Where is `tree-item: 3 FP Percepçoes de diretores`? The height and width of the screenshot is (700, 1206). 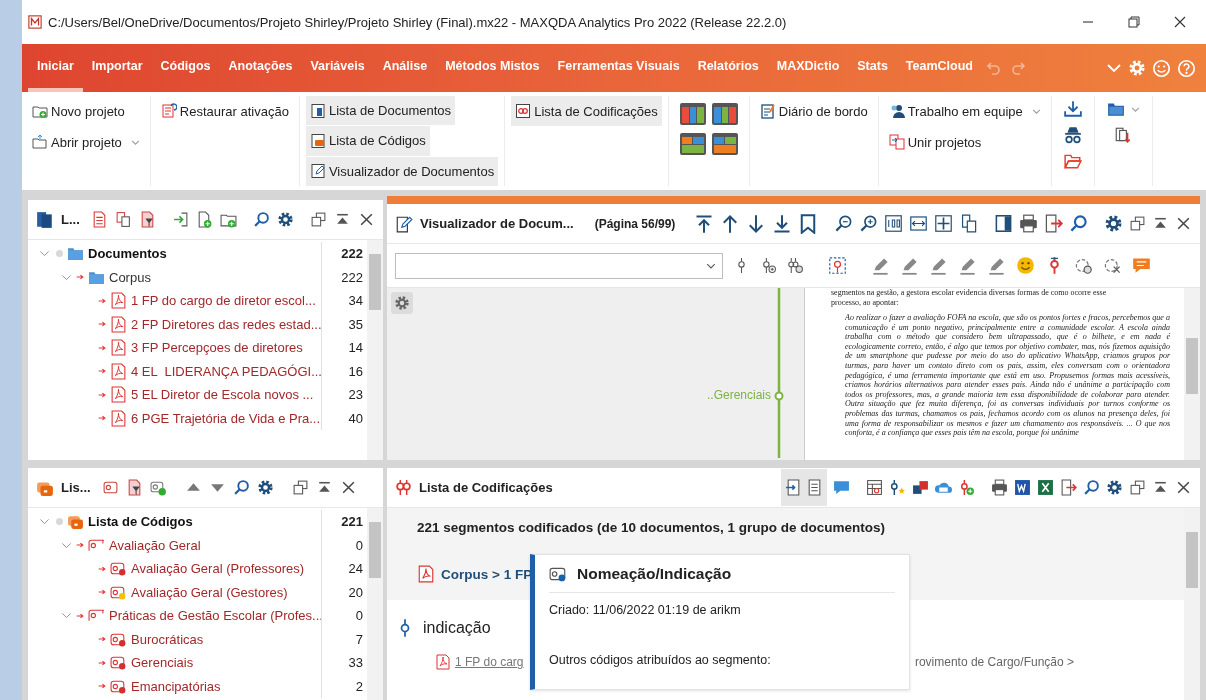
tree-item: 3 FP Percepçoes de diretores is located at coordinates (217, 348).